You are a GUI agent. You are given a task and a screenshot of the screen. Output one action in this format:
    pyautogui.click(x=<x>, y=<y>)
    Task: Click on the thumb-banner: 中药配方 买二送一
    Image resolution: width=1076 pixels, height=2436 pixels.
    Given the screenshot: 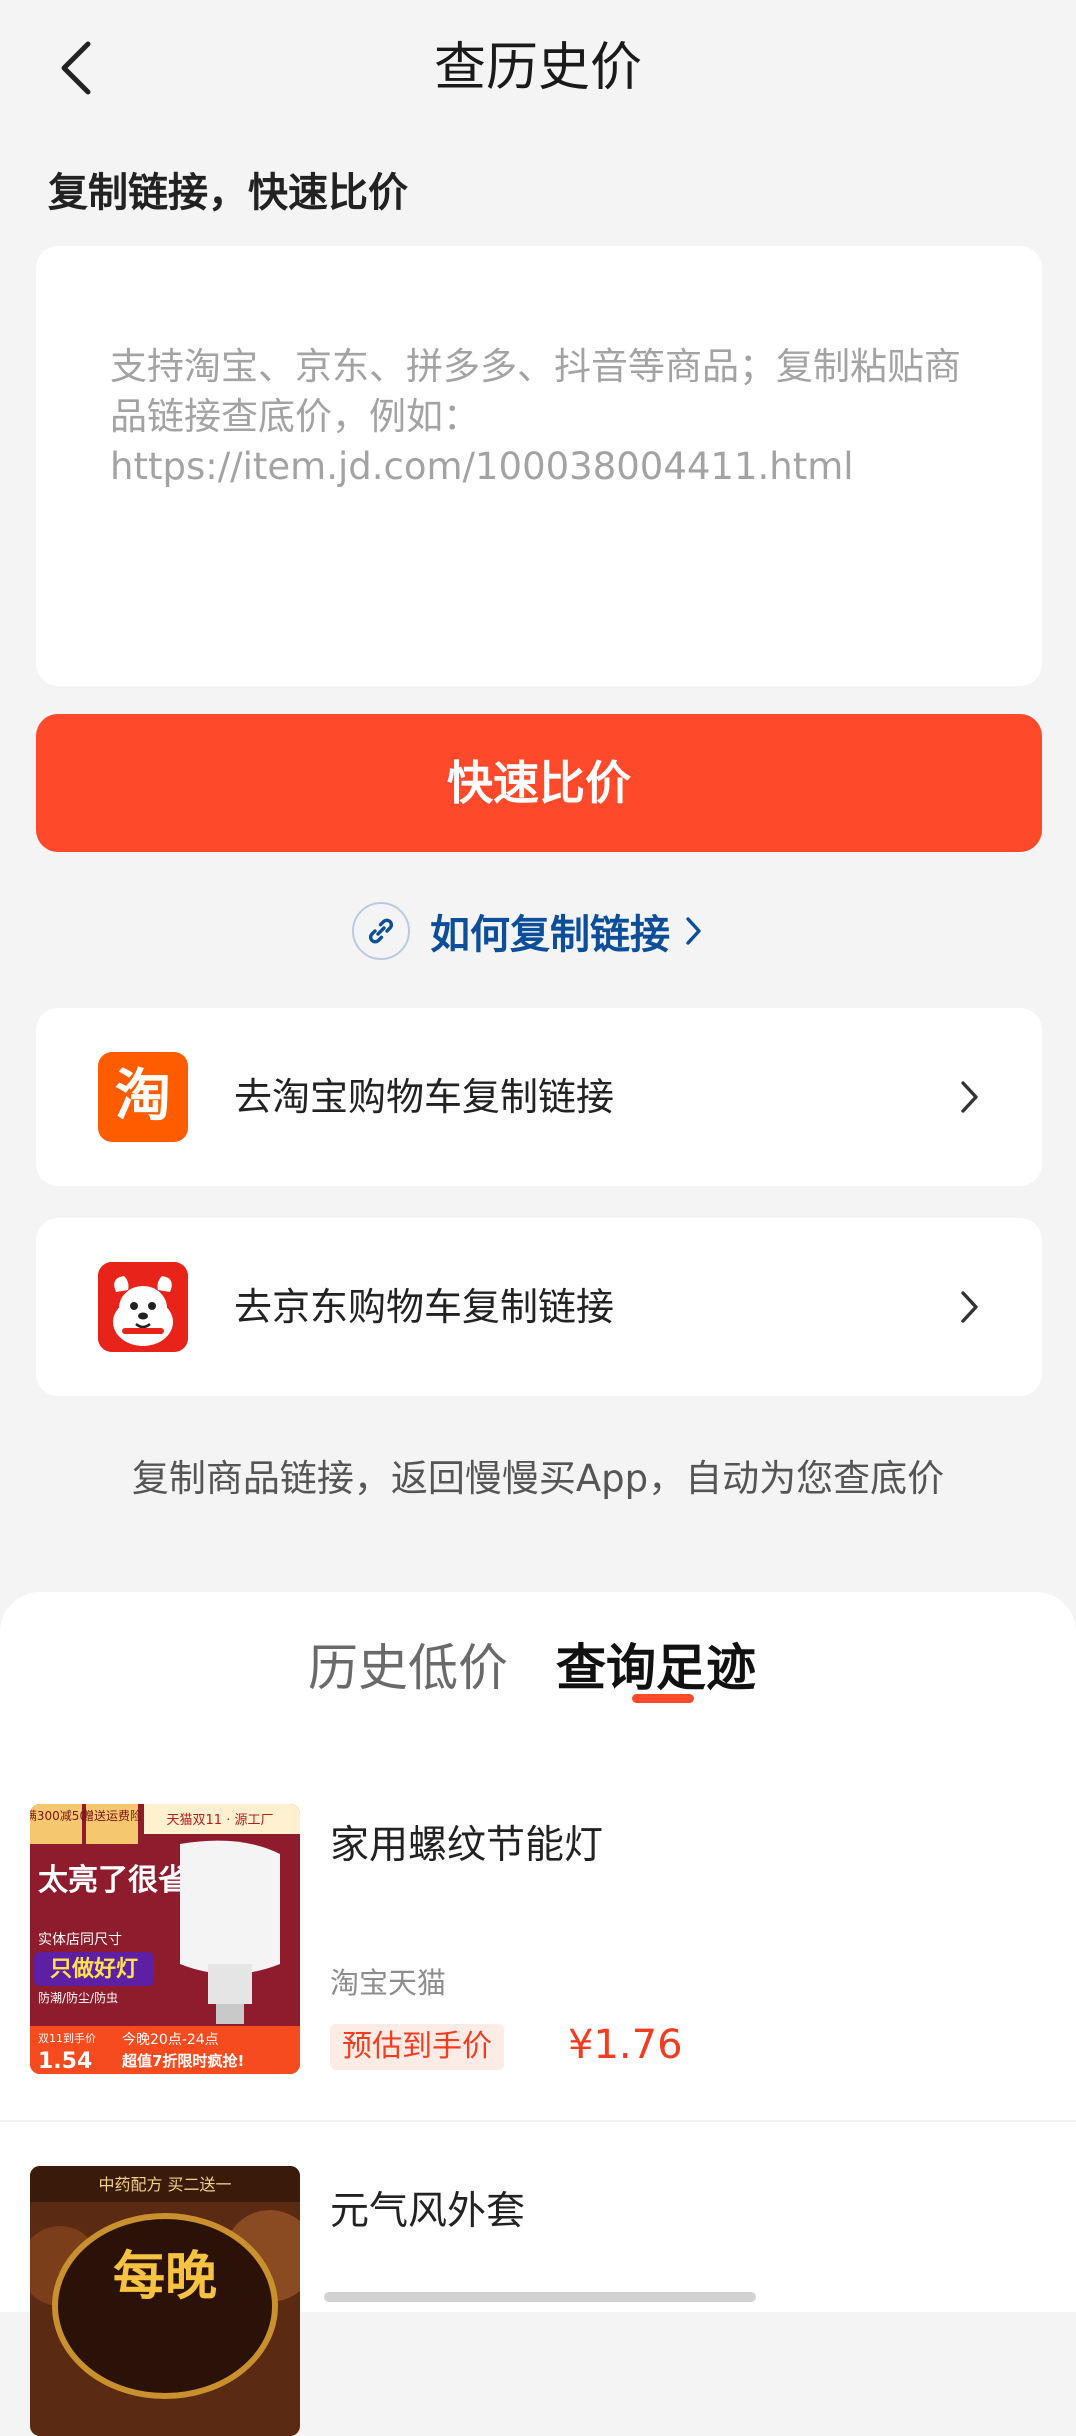 What is the action you would take?
    pyautogui.click(x=164, y=2184)
    